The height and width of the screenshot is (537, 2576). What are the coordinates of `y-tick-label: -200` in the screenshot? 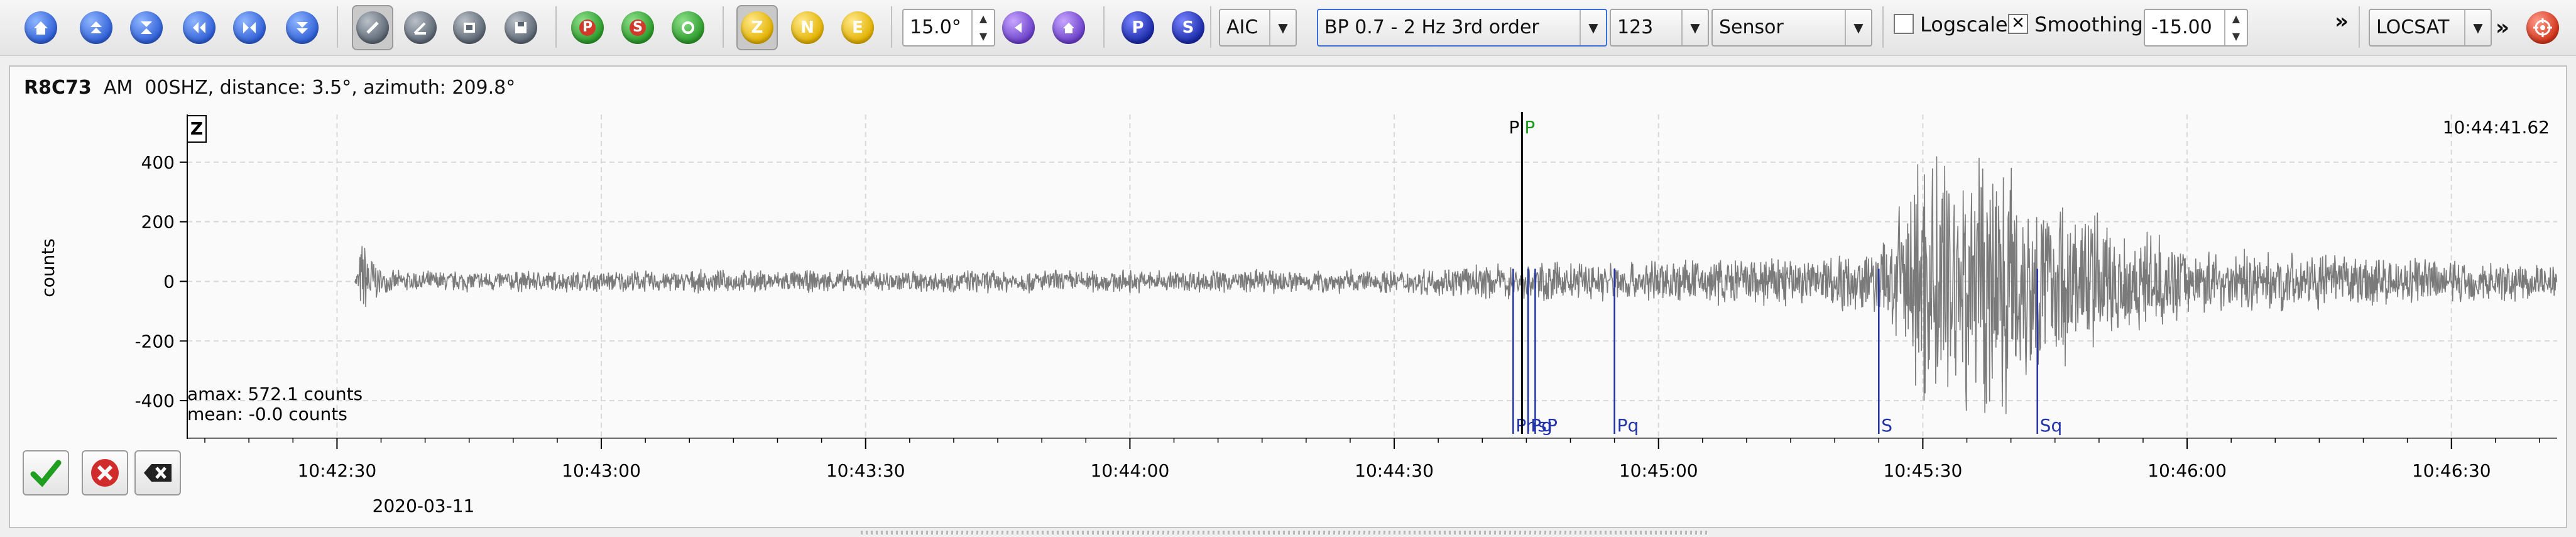 It's located at (154, 341).